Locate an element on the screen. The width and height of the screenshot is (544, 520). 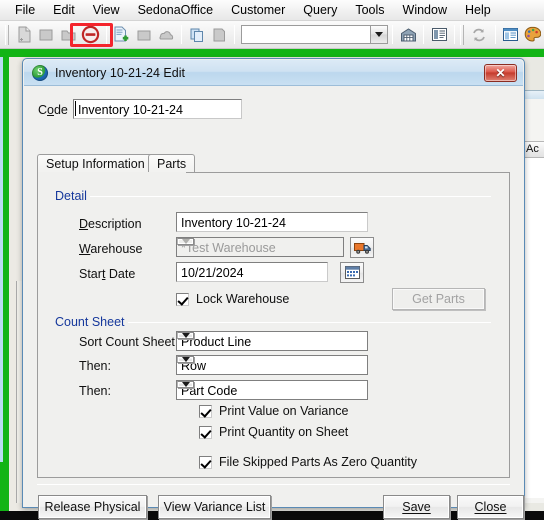
description-input: Inventory 10-21-24 is located at coordinates (272, 222).